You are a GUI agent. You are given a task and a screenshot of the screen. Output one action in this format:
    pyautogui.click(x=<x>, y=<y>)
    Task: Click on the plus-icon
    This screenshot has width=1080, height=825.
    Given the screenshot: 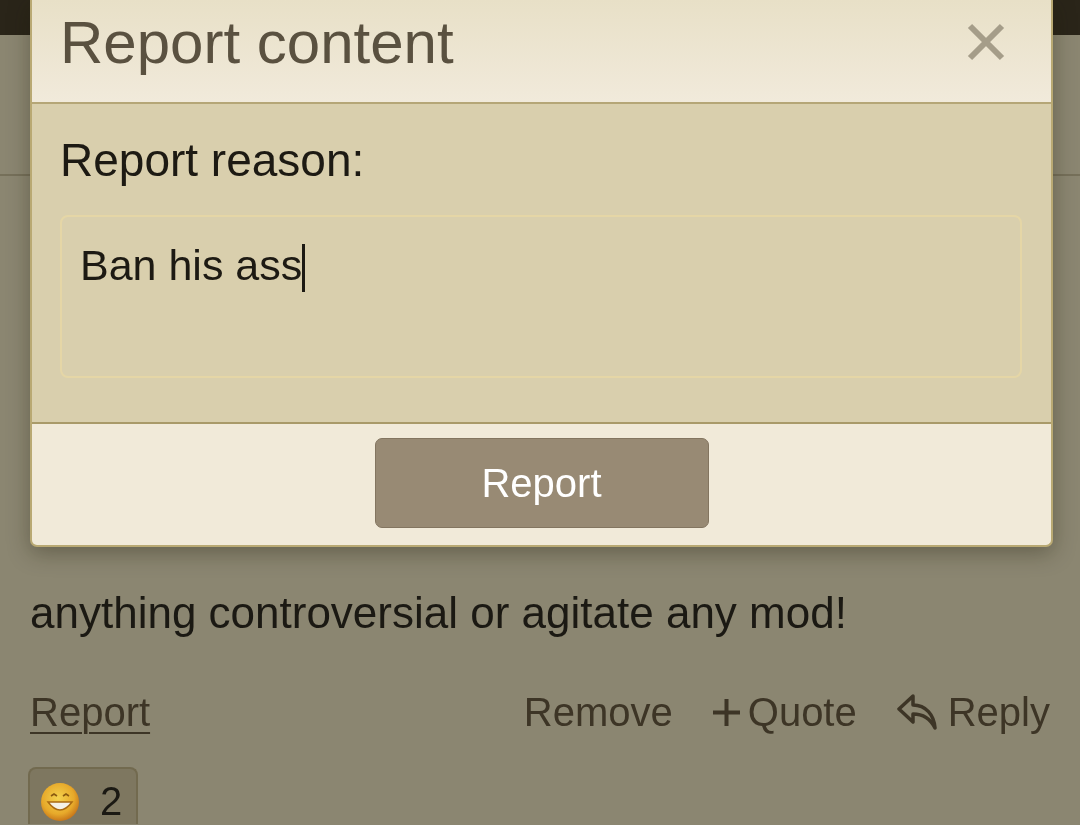 What is the action you would take?
    pyautogui.click(x=726, y=712)
    